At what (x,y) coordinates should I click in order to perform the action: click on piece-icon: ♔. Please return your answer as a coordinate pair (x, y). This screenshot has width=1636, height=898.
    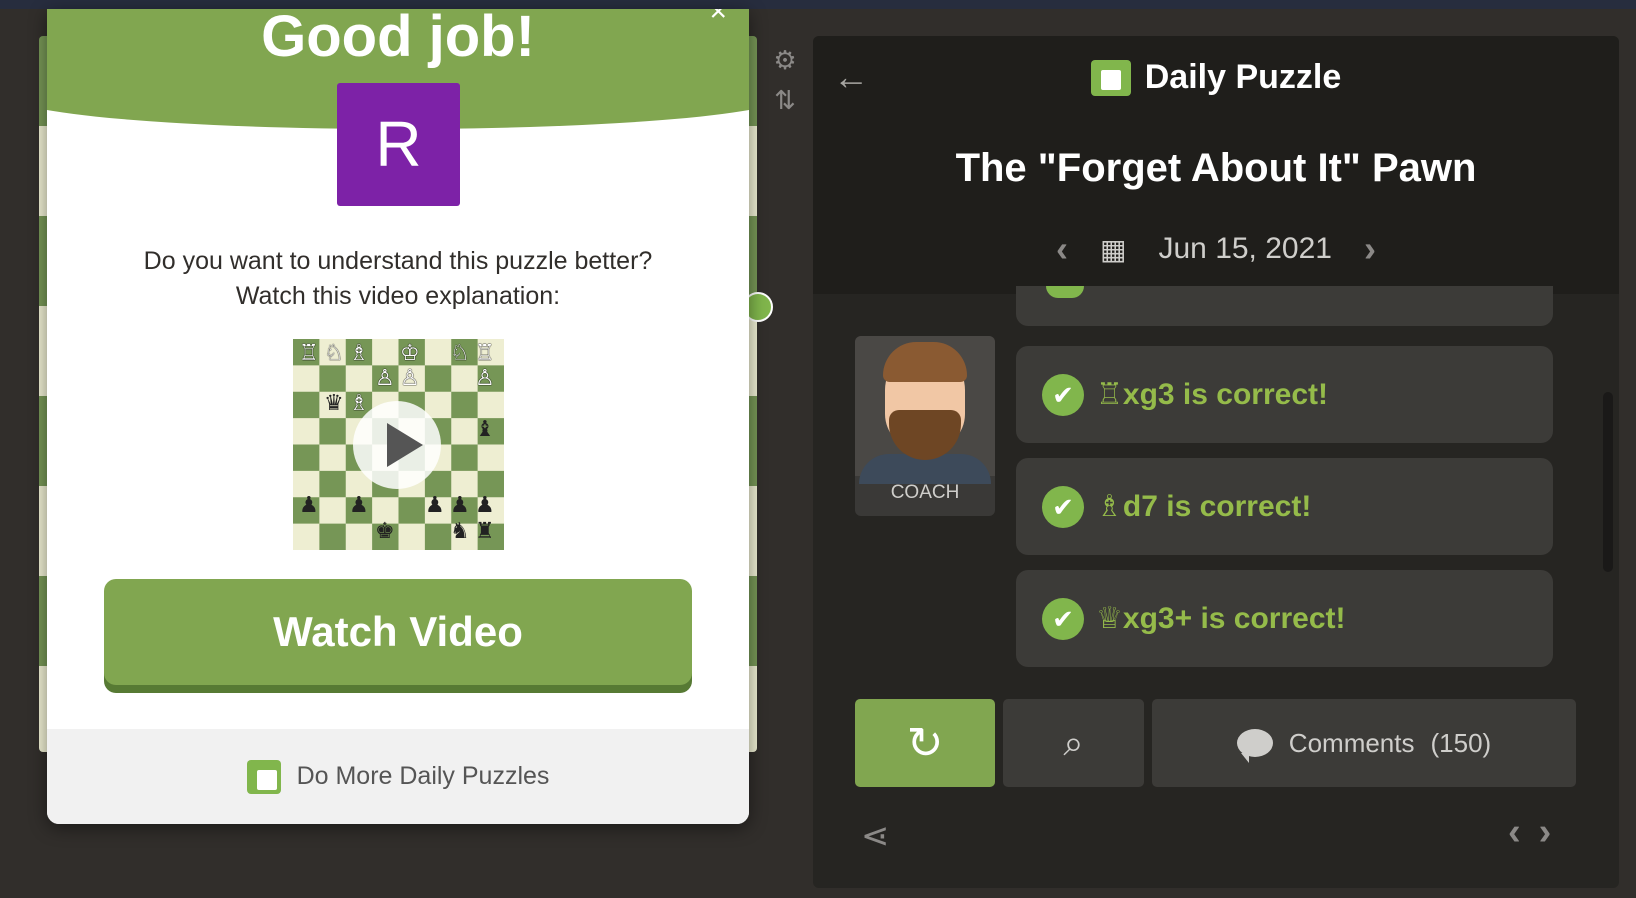
    Looking at the image, I should click on (410, 352).